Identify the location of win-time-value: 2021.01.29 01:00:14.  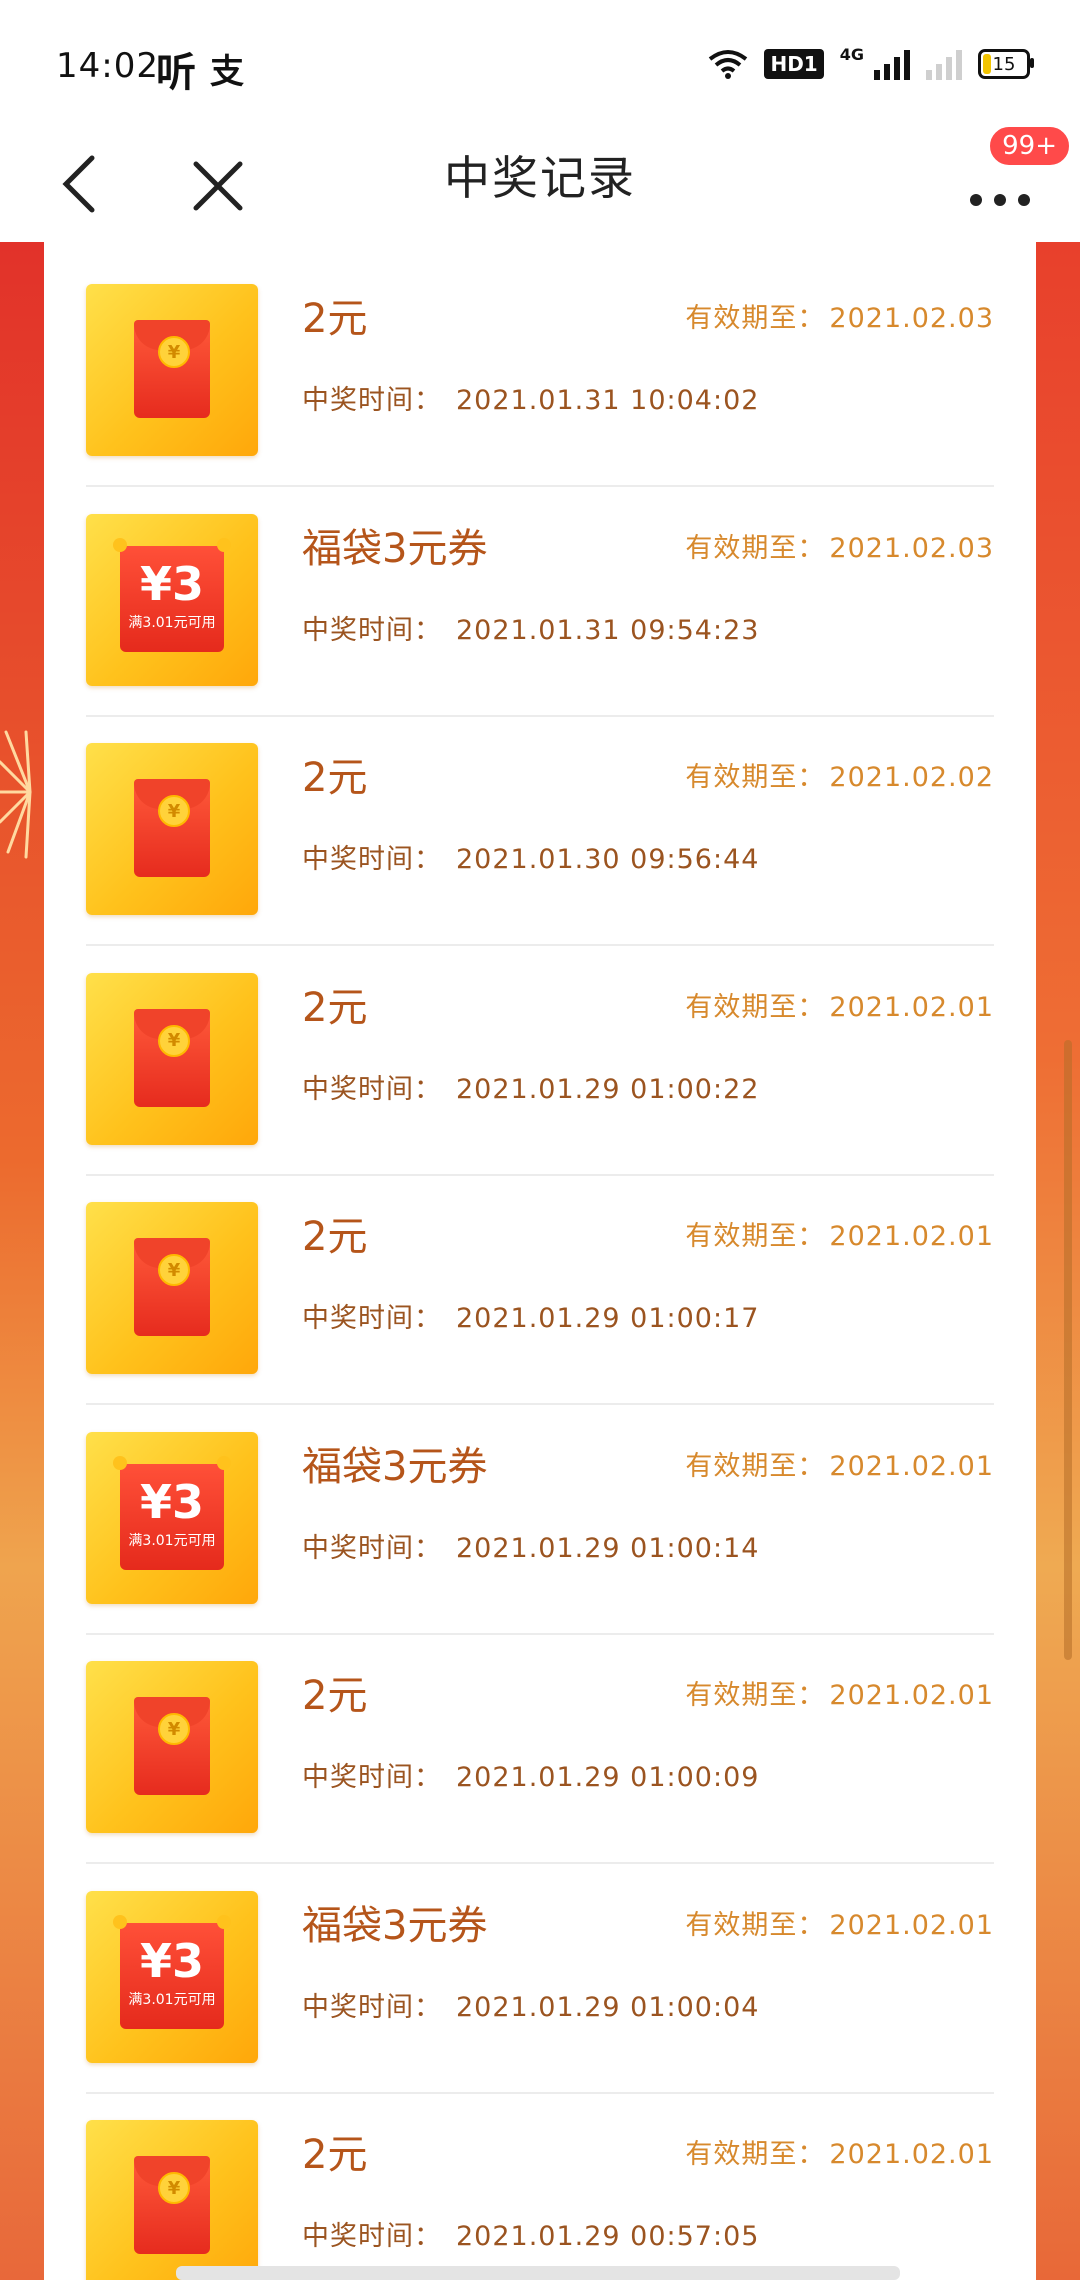
(608, 1548).